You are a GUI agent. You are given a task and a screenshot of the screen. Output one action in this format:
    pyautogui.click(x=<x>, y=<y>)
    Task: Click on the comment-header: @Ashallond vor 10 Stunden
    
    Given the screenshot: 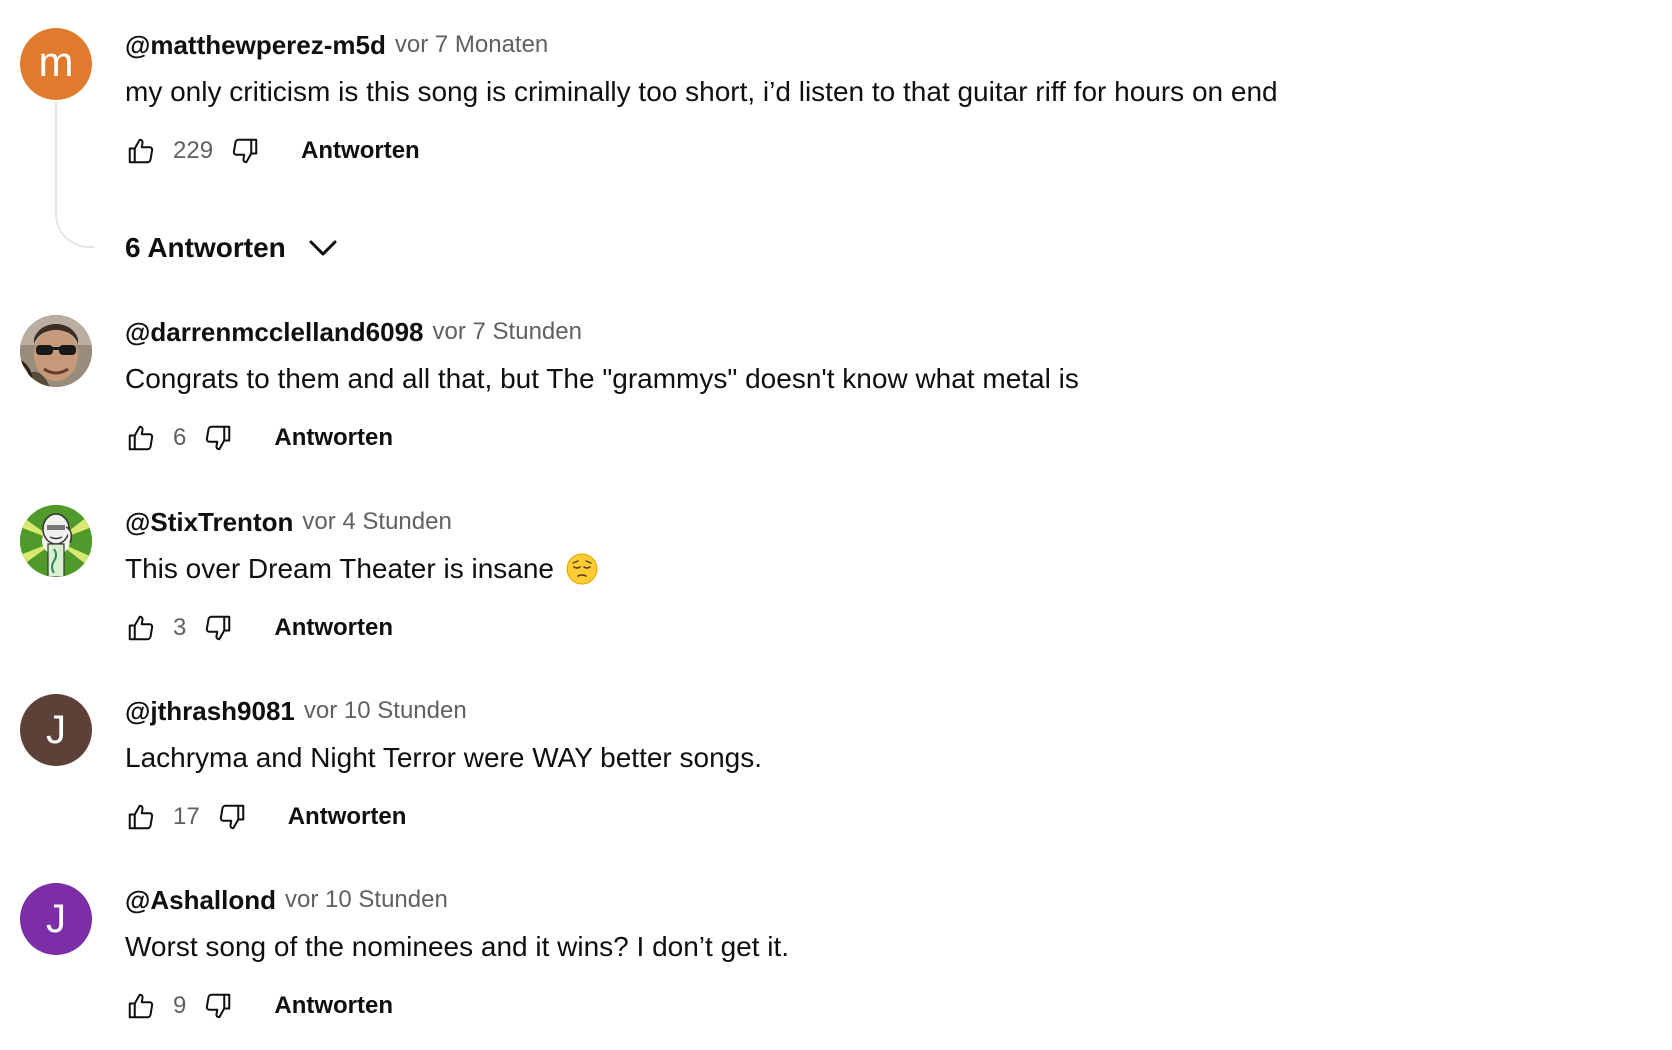 What is the action you would take?
    pyautogui.click(x=888, y=900)
    